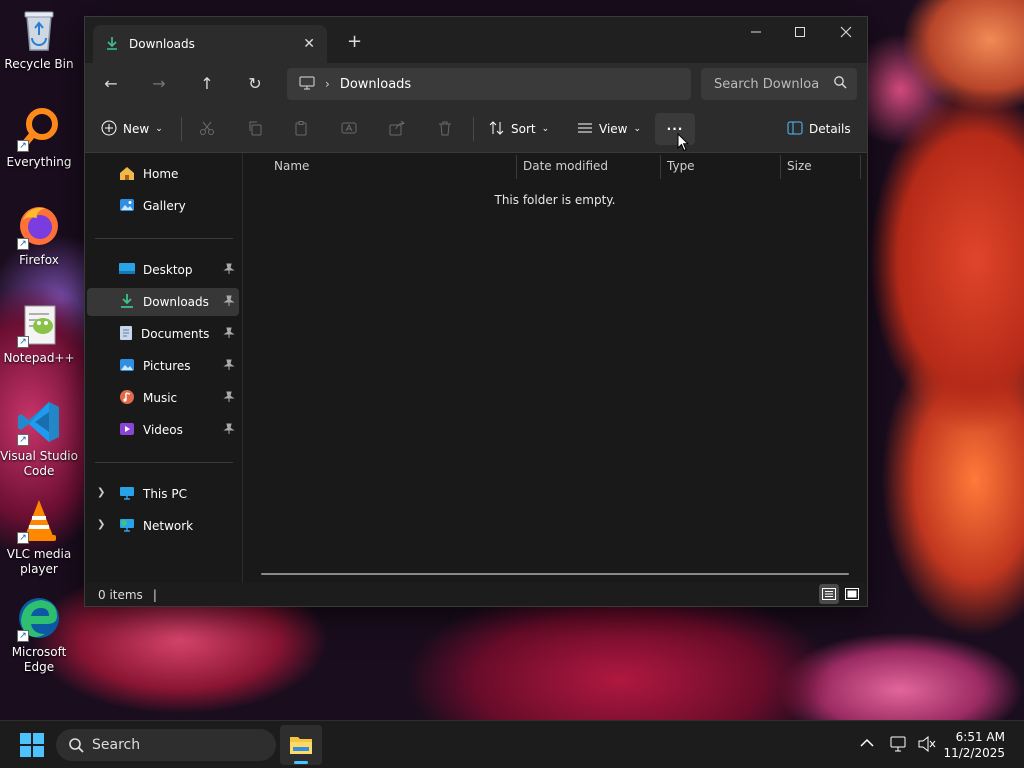  What do you see at coordinates (779, 84) in the screenshot?
I see `search-input: Search Downloa` at bounding box center [779, 84].